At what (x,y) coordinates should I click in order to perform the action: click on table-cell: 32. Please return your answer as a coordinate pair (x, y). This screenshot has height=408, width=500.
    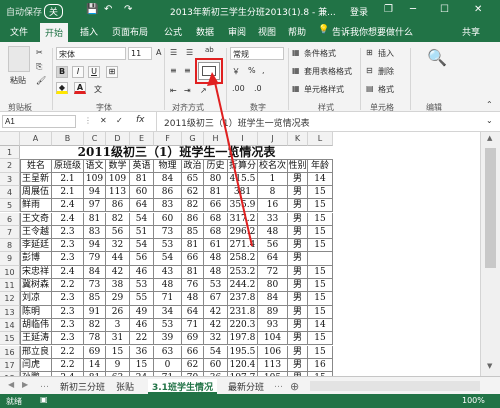
    Looking at the image, I should click on (216, 339).